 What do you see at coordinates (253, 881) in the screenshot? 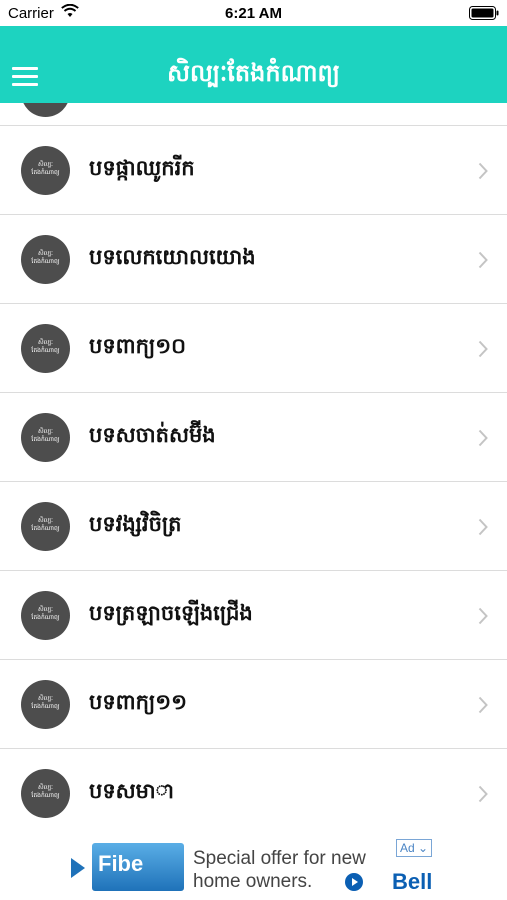
I see `ad-text-line2: home owners.` at bounding box center [253, 881].